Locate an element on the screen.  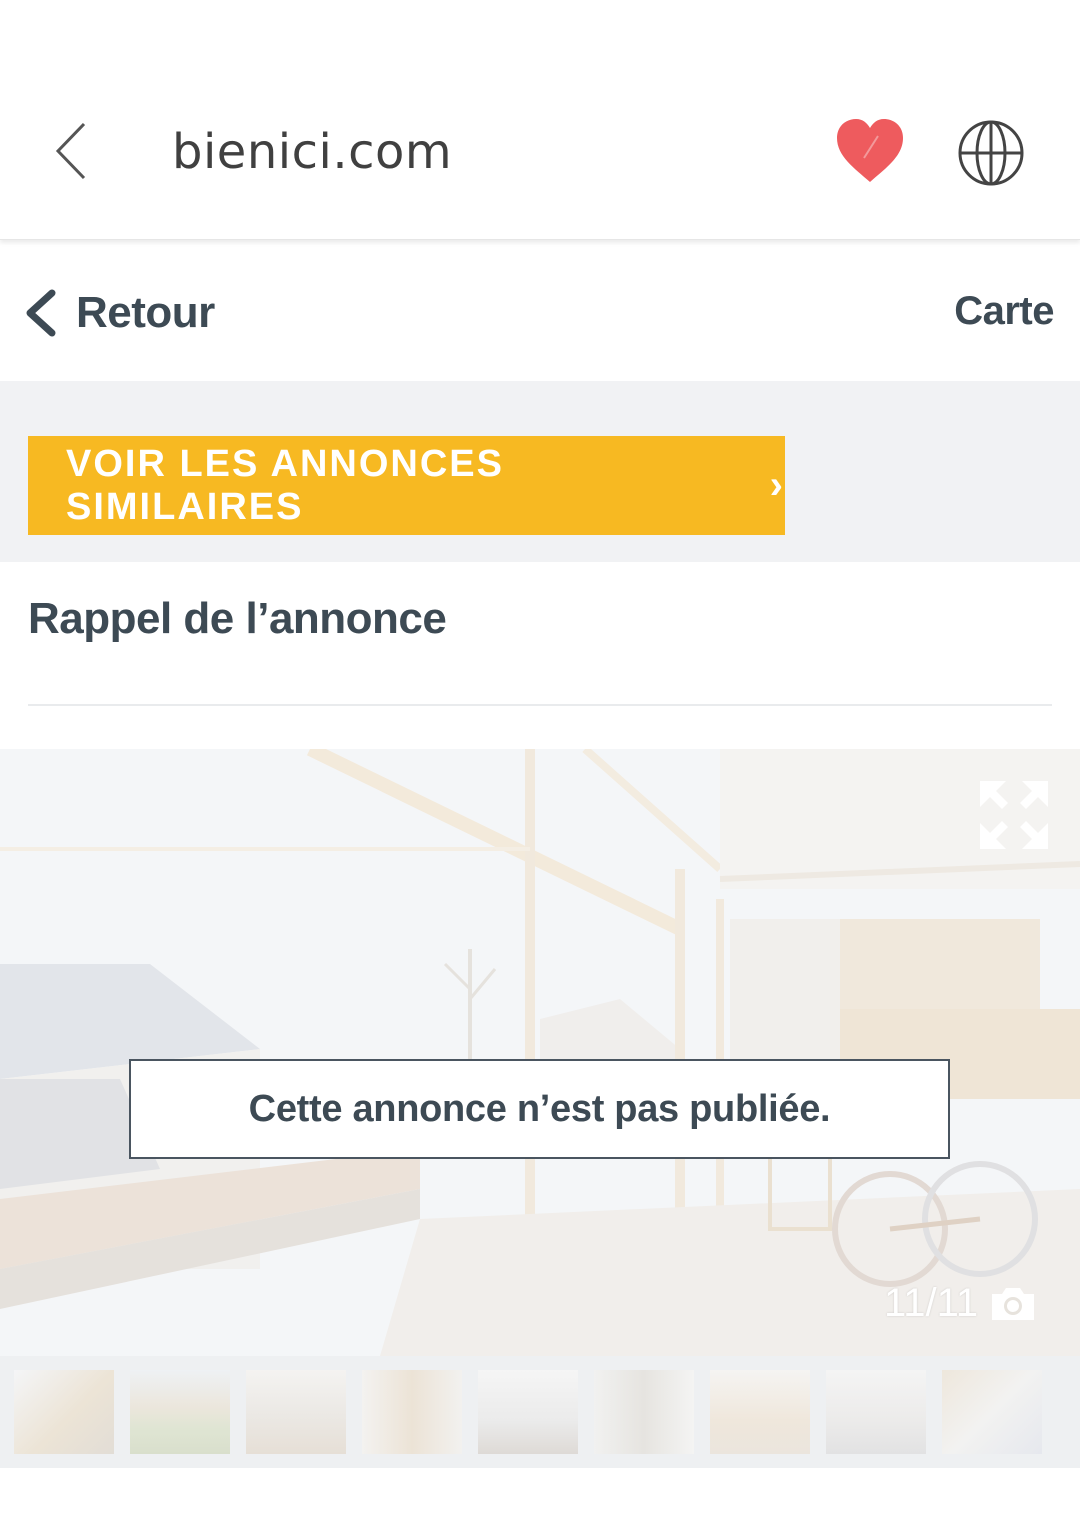
retour-button: Retour is located at coordinates (118, 313).